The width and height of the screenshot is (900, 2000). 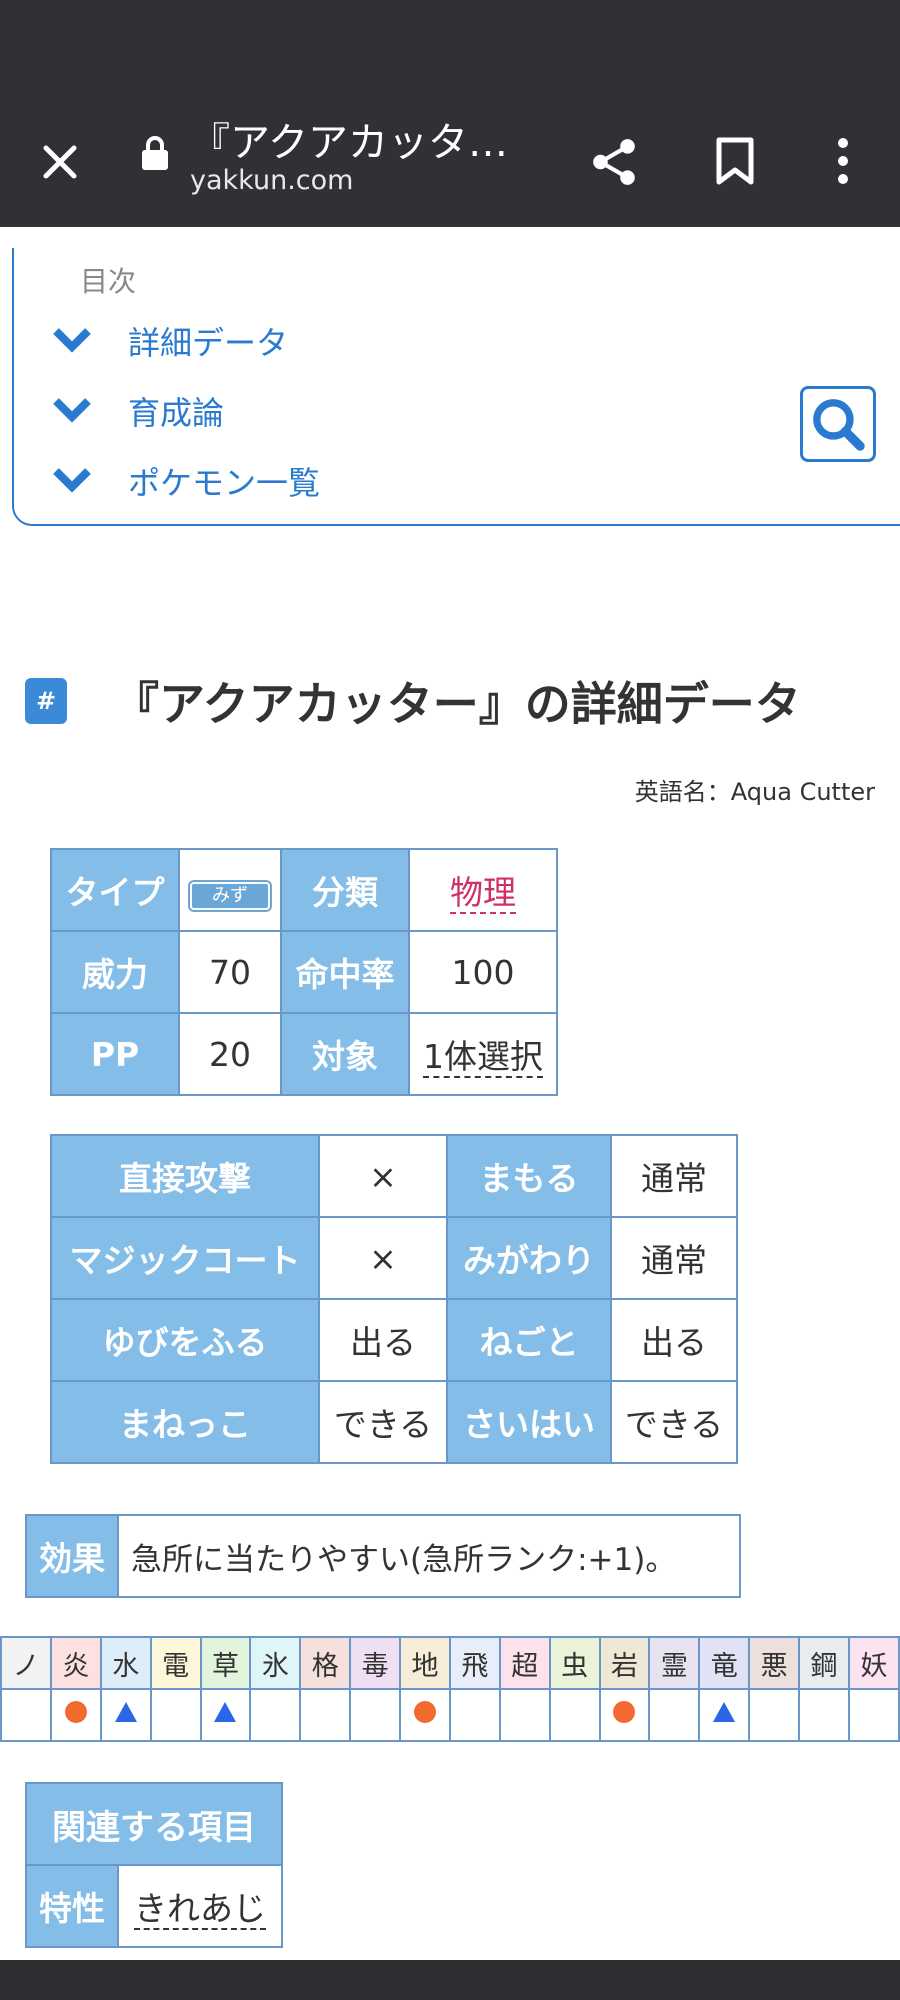 I want to click on flag-label: まねっこ, so click(x=185, y=1422).